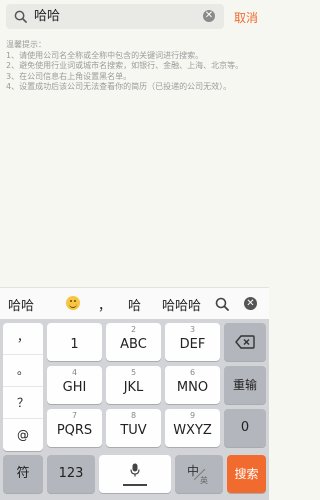  What do you see at coordinates (23, 435) in the screenshot?
I see `symbol-at: @` at bounding box center [23, 435].